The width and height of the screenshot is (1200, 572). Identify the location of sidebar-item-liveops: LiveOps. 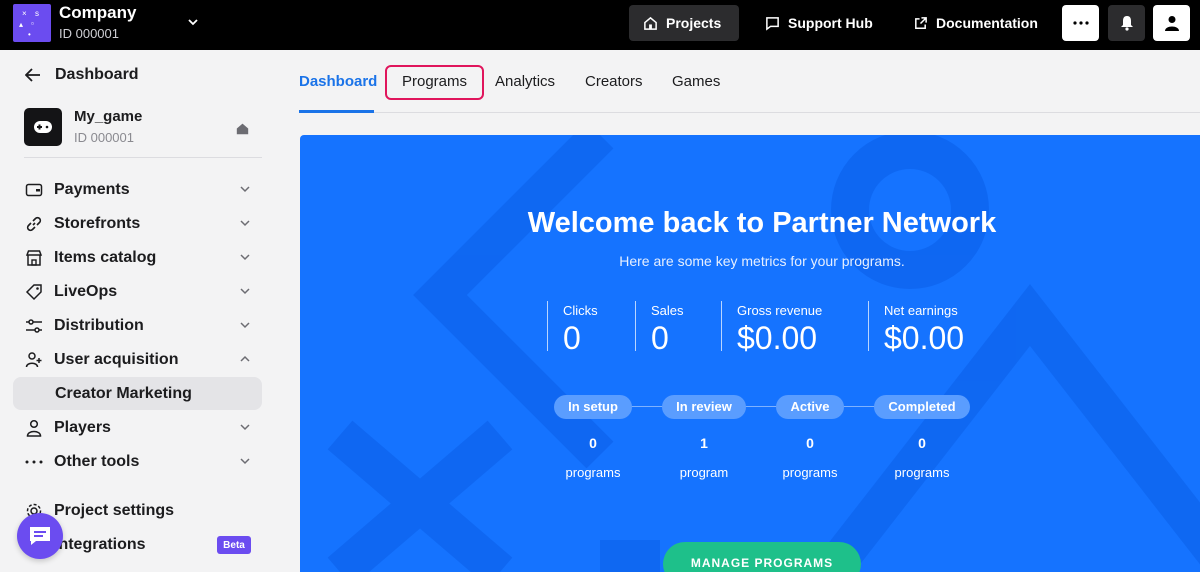
(138, 292).